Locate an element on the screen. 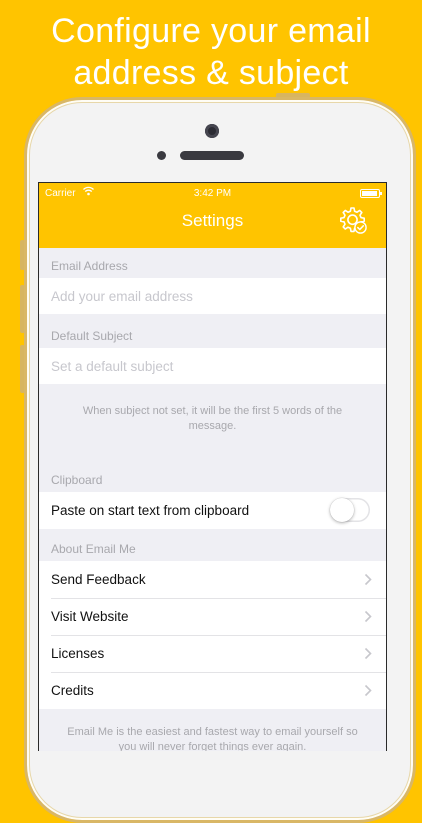 The width and height of the screenshot is (422, 823). headline-line-2: address & subject is located at coordinates (211, 73).